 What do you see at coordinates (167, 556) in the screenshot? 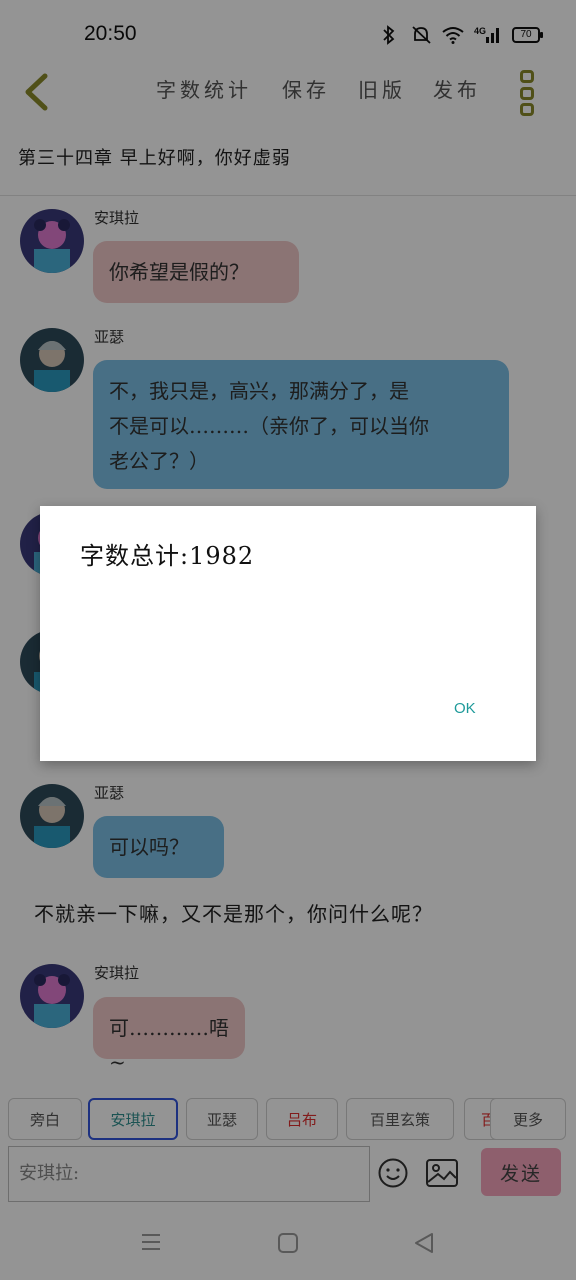
I see `dialog-message: 字数总计:1982` at bounding box center [167, 556].